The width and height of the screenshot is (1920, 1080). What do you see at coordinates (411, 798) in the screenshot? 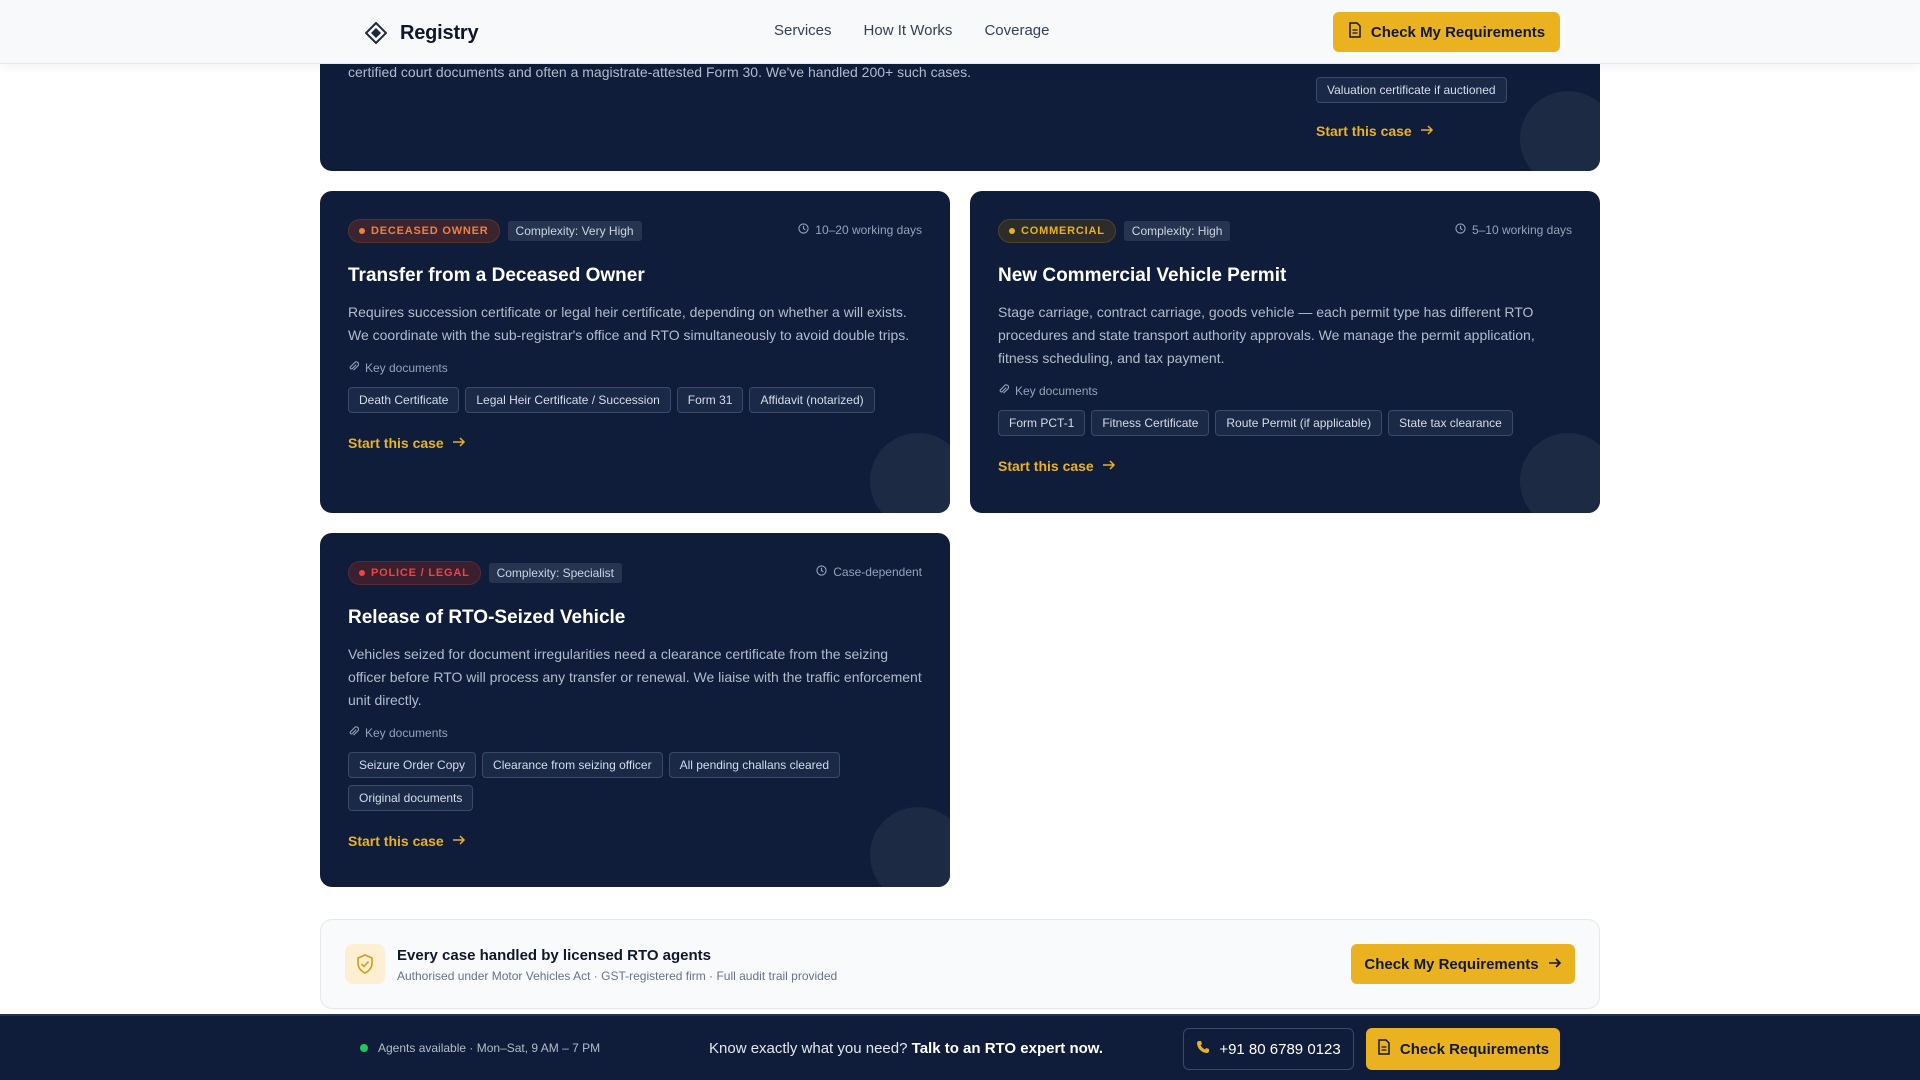
I see `doc-chip: Original documents` at bounding box center [411, 798].